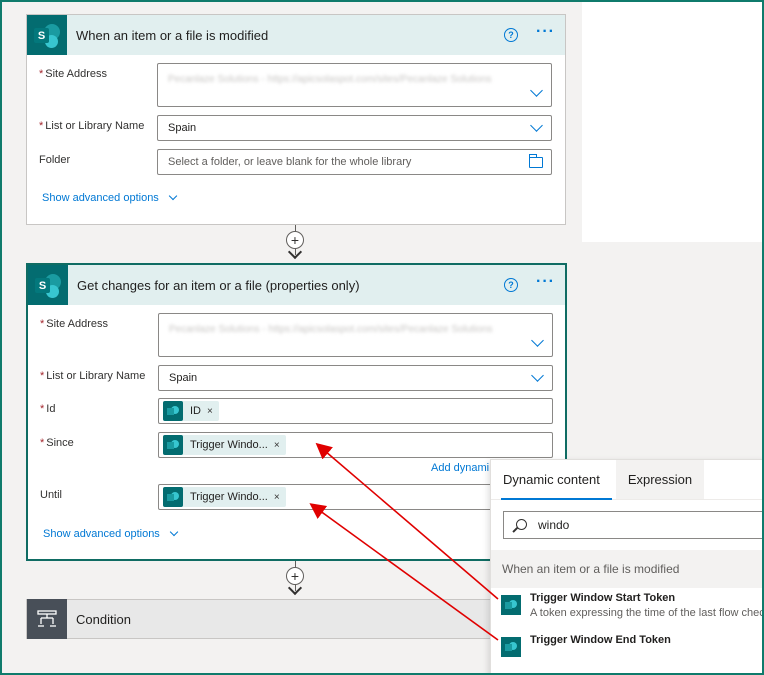  What do you see at coordinates (554, 525) in the screenshot?
I see `search-value: windo` at bounding box center [554, 525].